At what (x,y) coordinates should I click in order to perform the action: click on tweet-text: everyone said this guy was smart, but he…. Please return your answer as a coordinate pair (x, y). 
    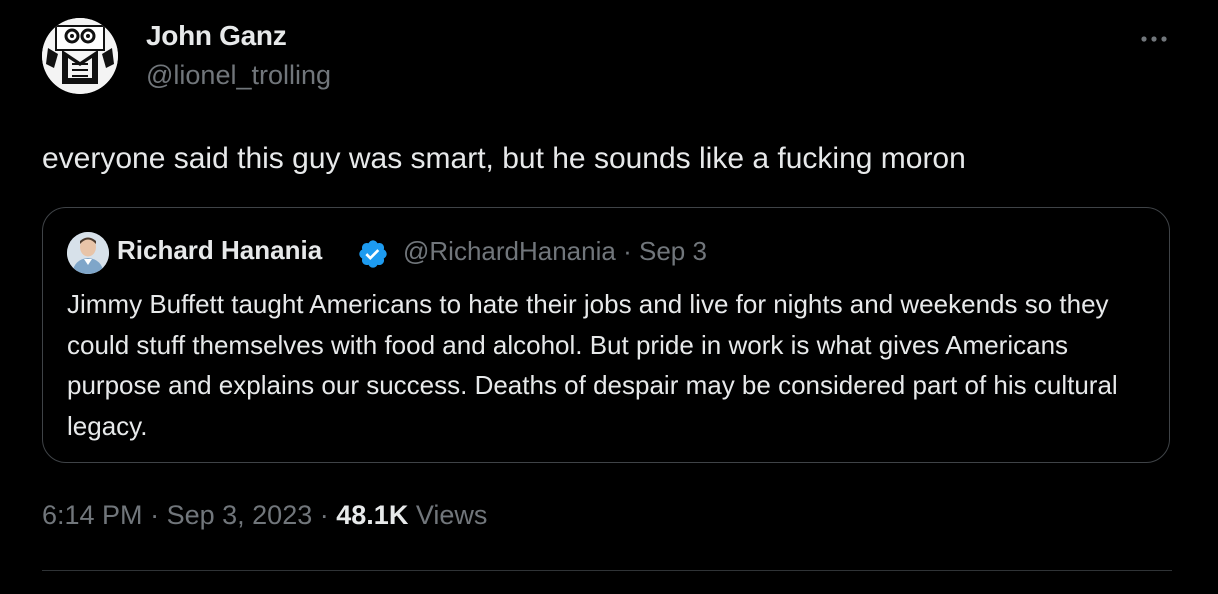
    Looking at the image, I should click on (504, 158).